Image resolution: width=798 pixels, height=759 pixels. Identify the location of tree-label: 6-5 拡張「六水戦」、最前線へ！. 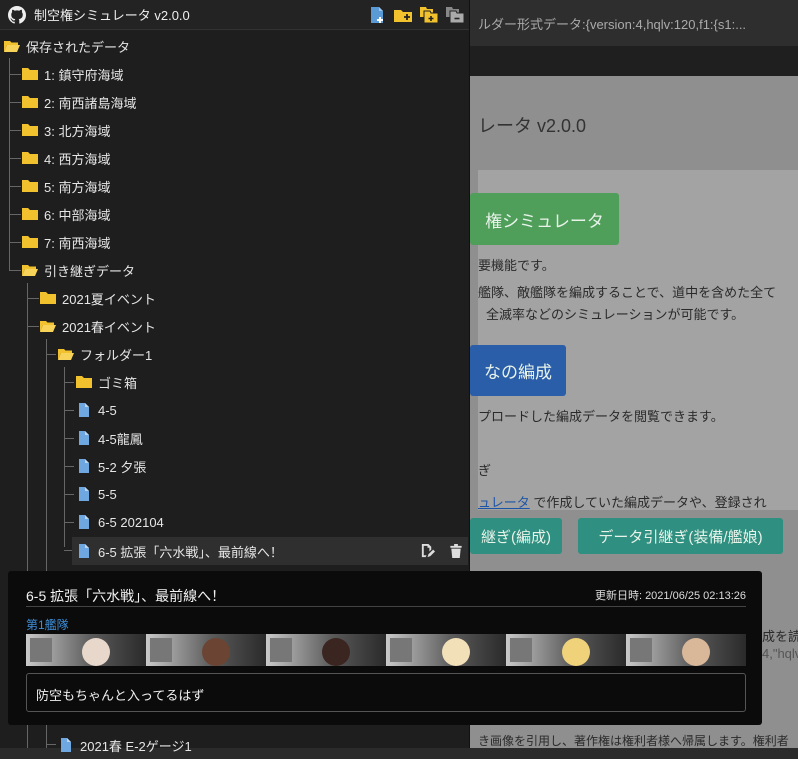
(190, 552).